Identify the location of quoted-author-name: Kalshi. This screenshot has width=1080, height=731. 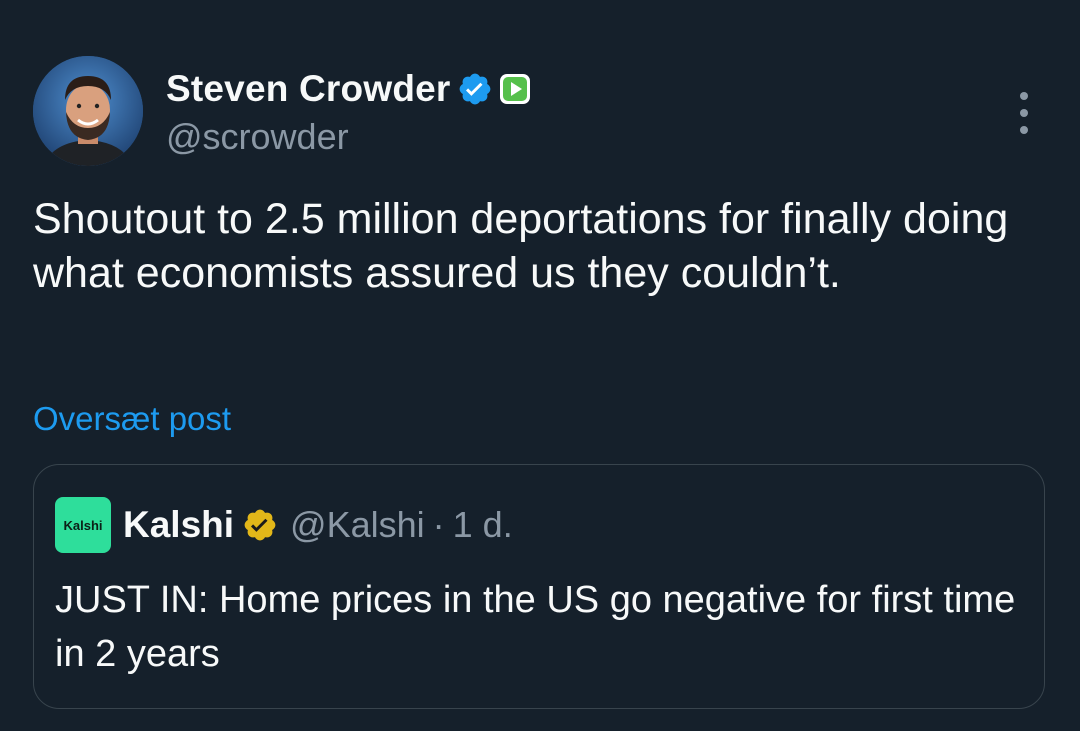
(178, 525).